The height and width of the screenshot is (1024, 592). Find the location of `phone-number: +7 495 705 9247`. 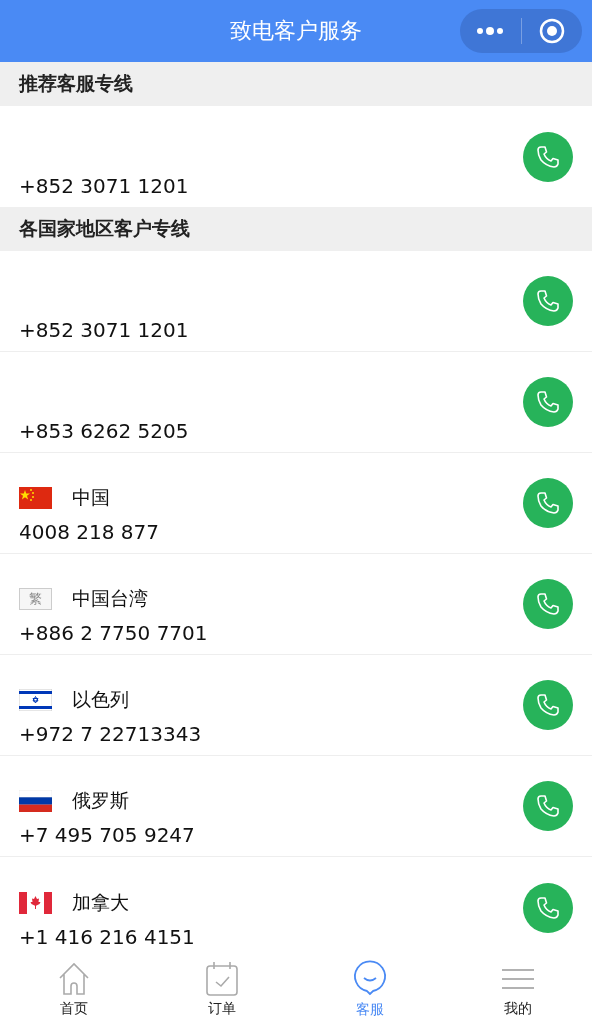

phone-number: +7 495 705 9247 is located at coordinates (107, 835).